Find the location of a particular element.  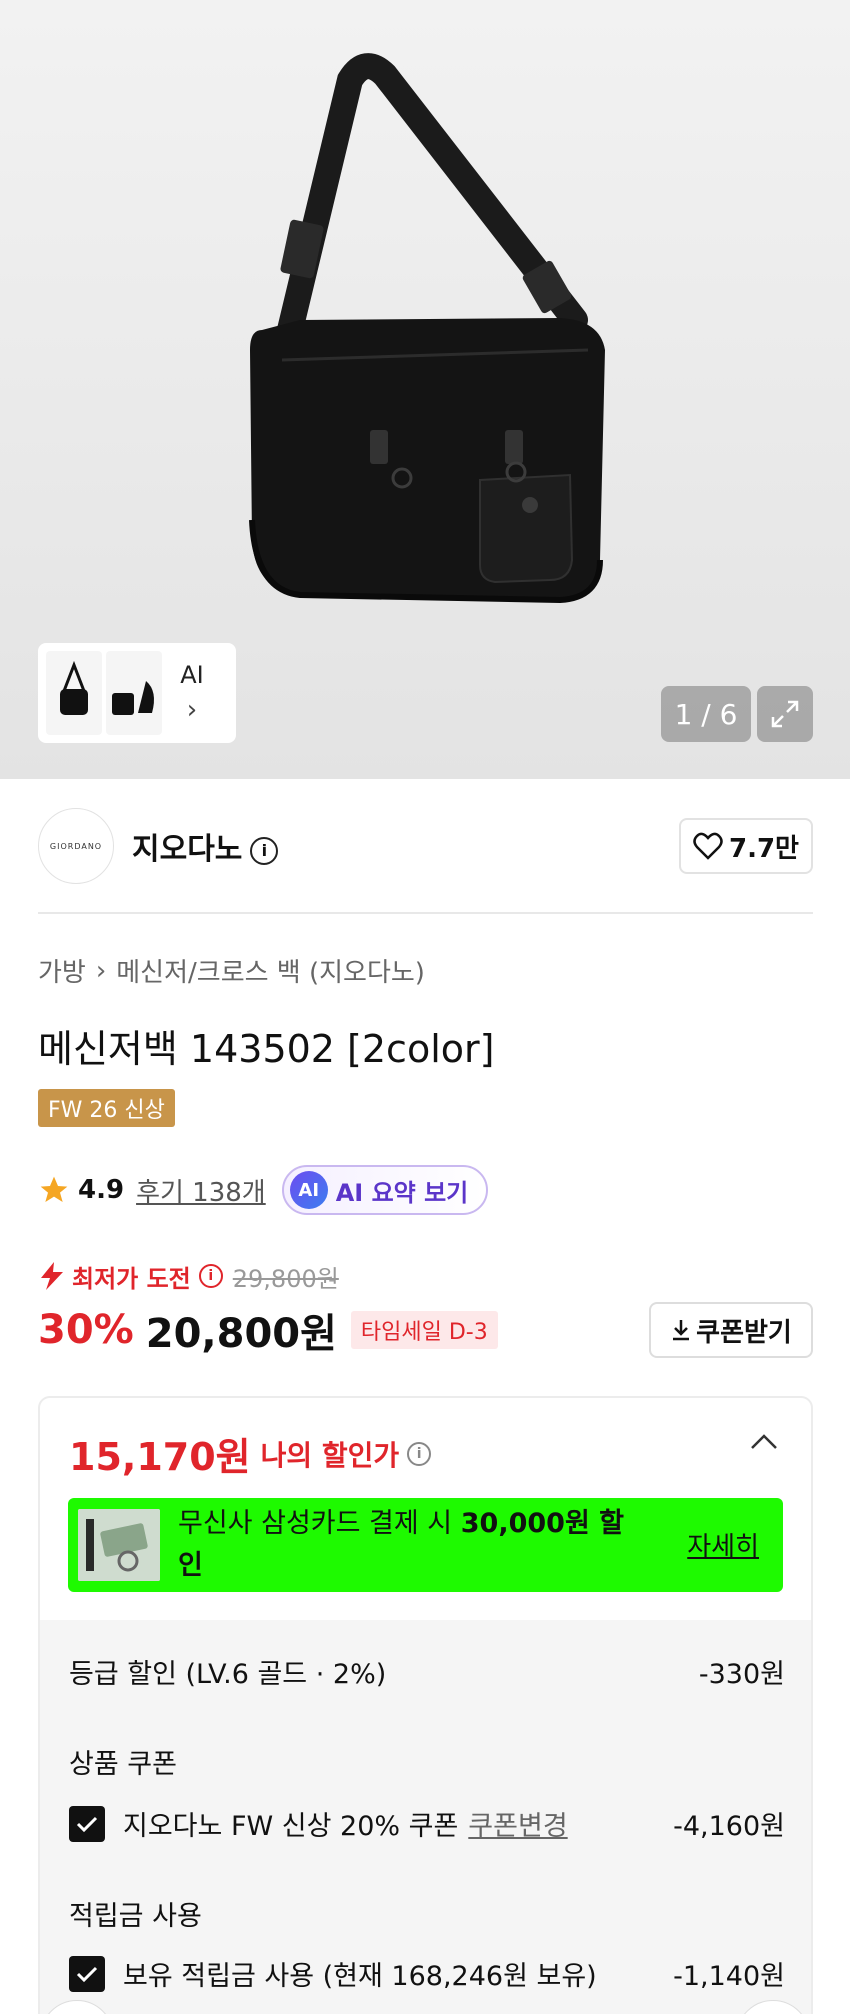

expand-icon is located at coordinates (785, 714).